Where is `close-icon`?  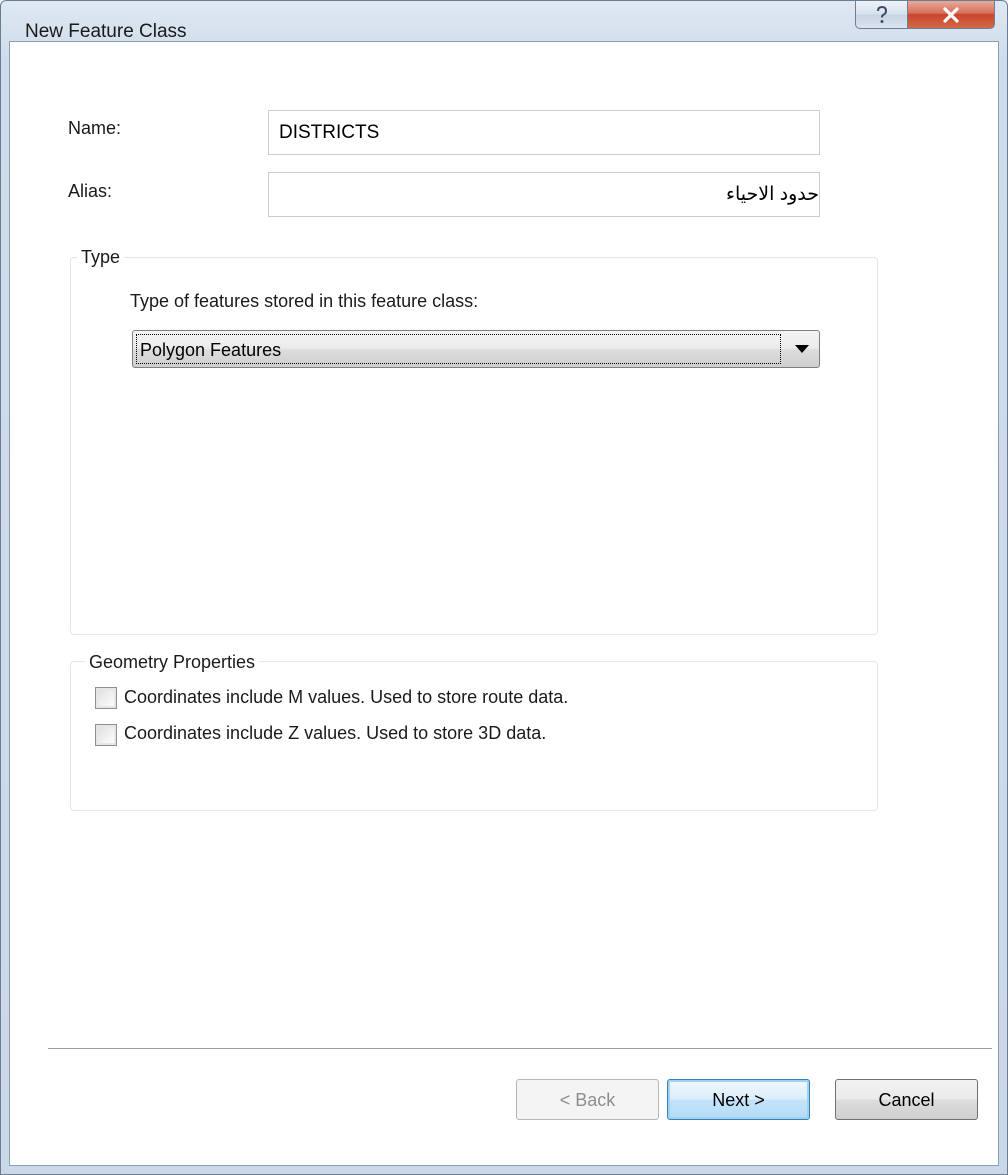 close-icon is located at coordinates (951, 14).